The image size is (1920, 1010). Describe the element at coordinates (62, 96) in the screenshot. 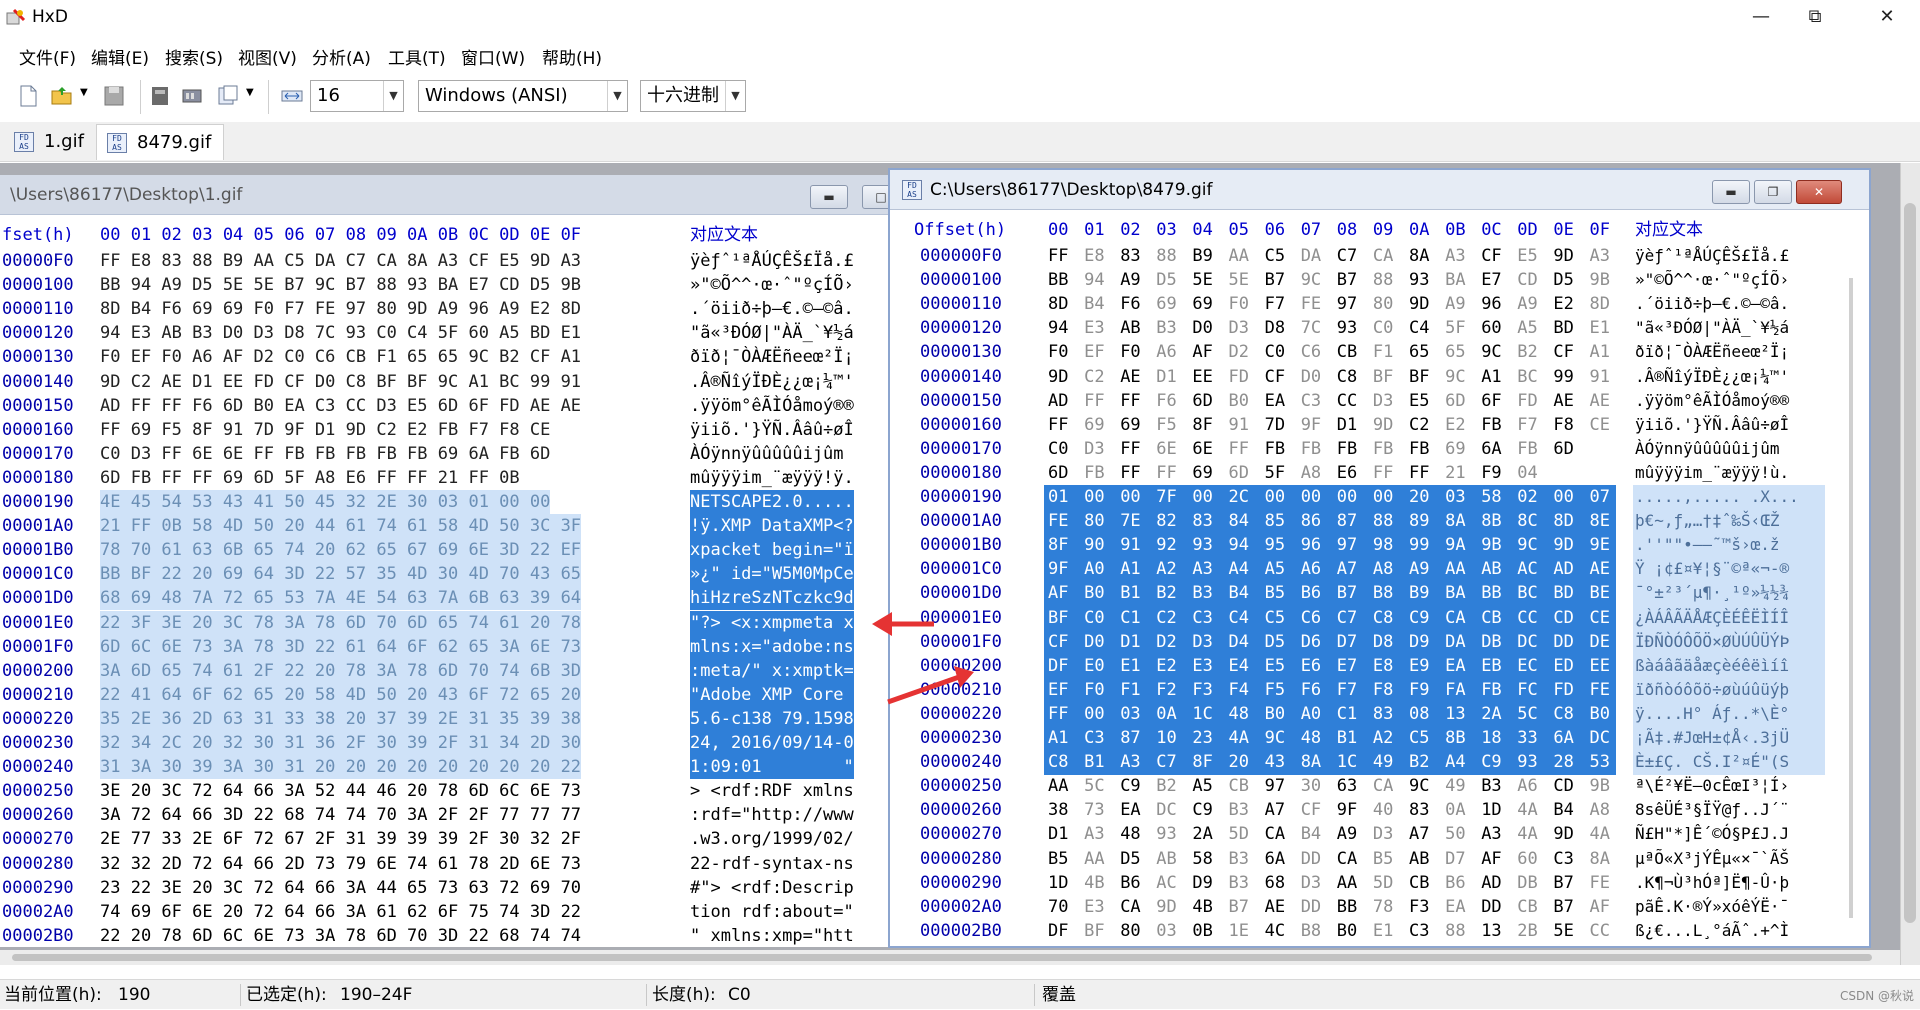

I see `open-file-icon` at that location.